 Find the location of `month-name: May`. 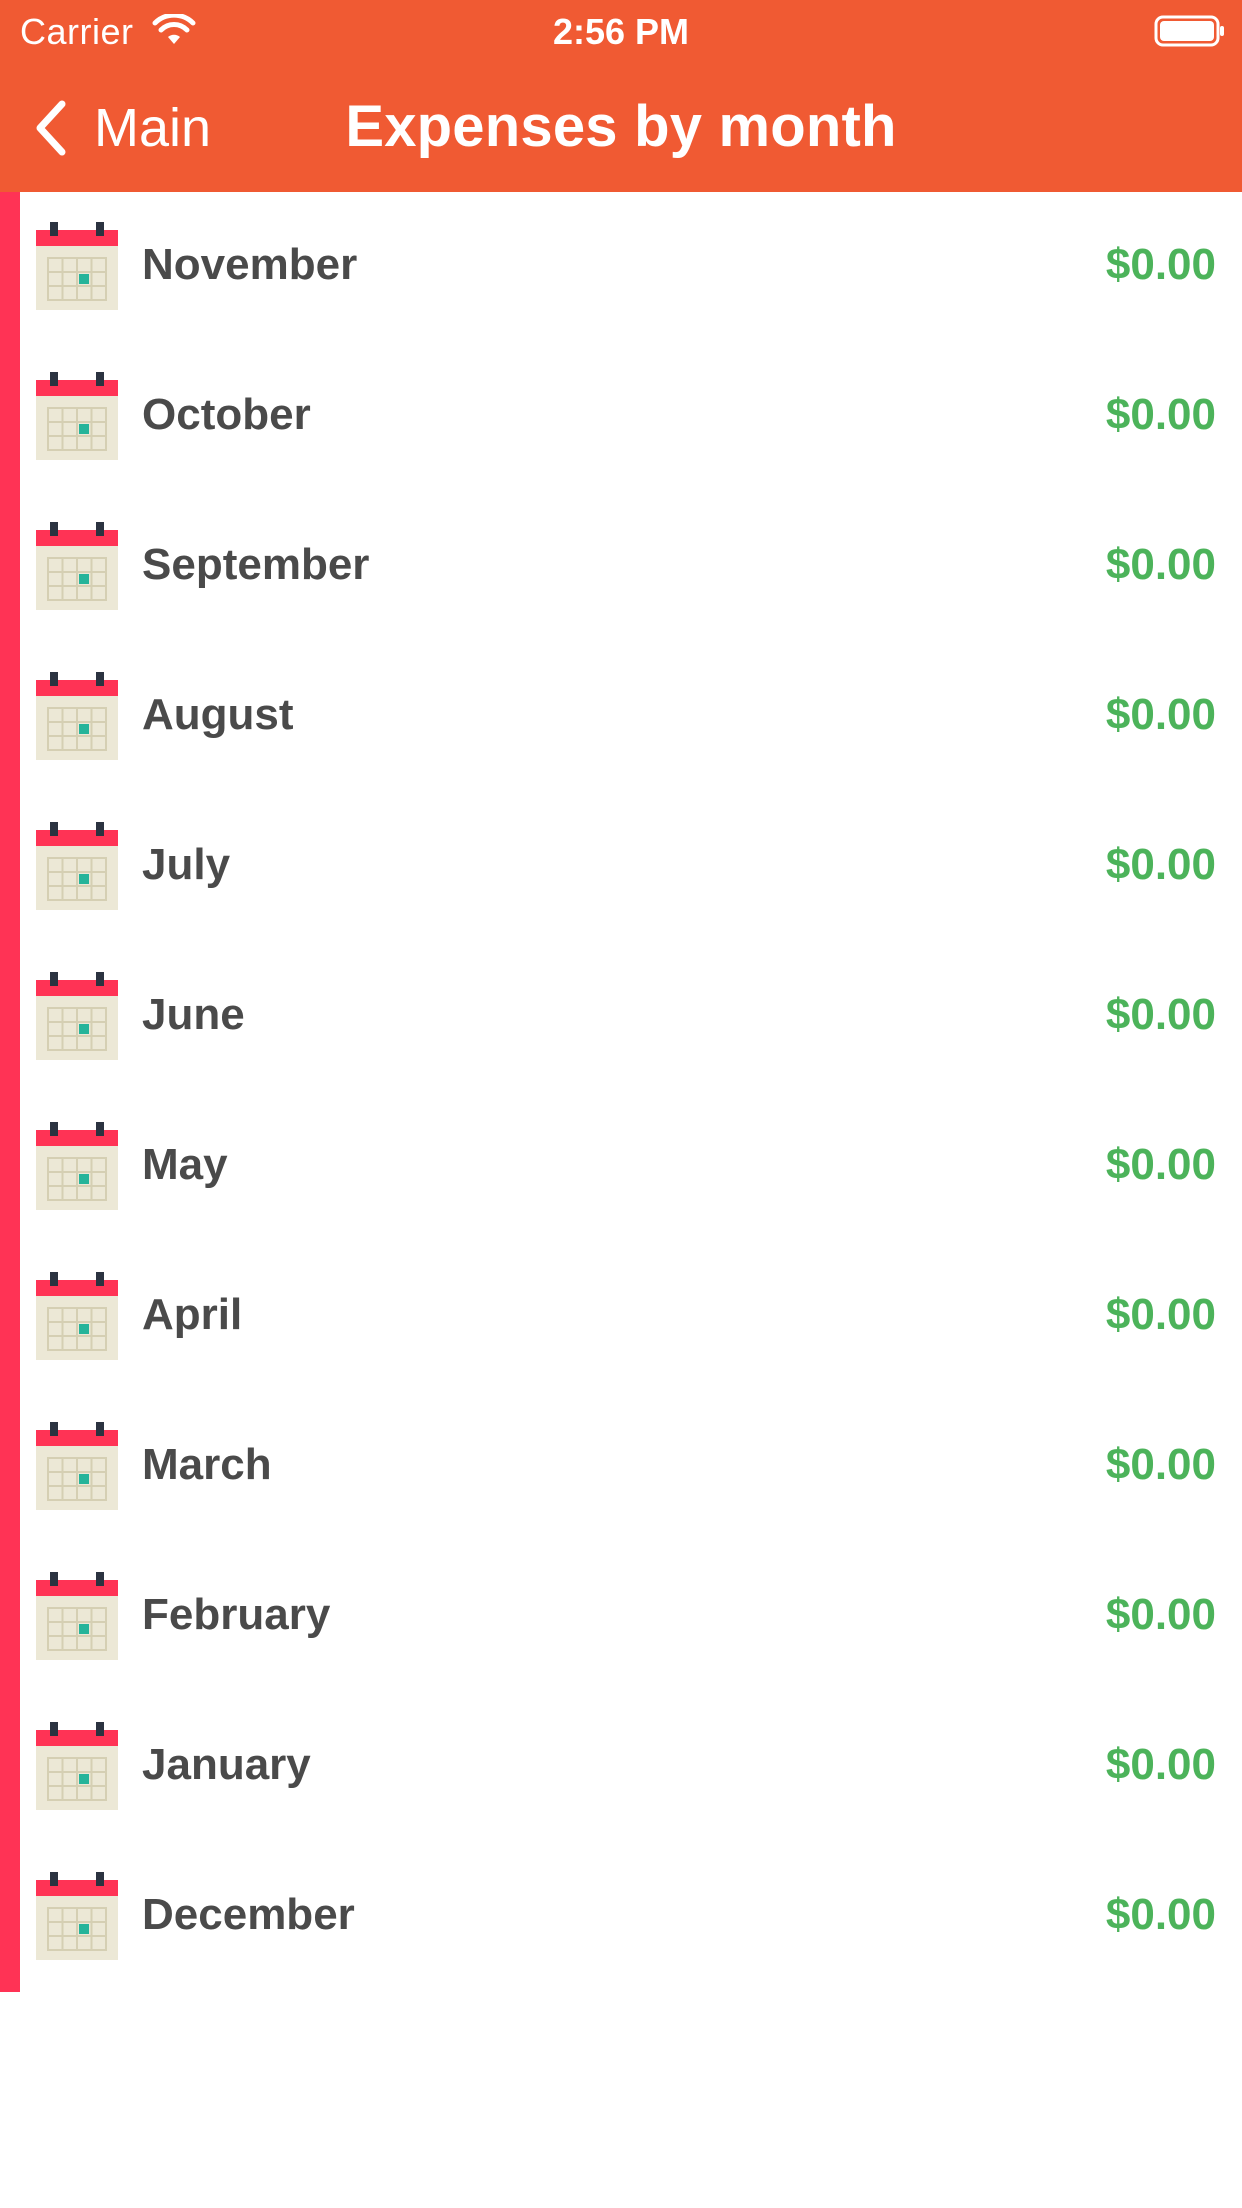

month-name: May is located at coordinates (185, 1164).